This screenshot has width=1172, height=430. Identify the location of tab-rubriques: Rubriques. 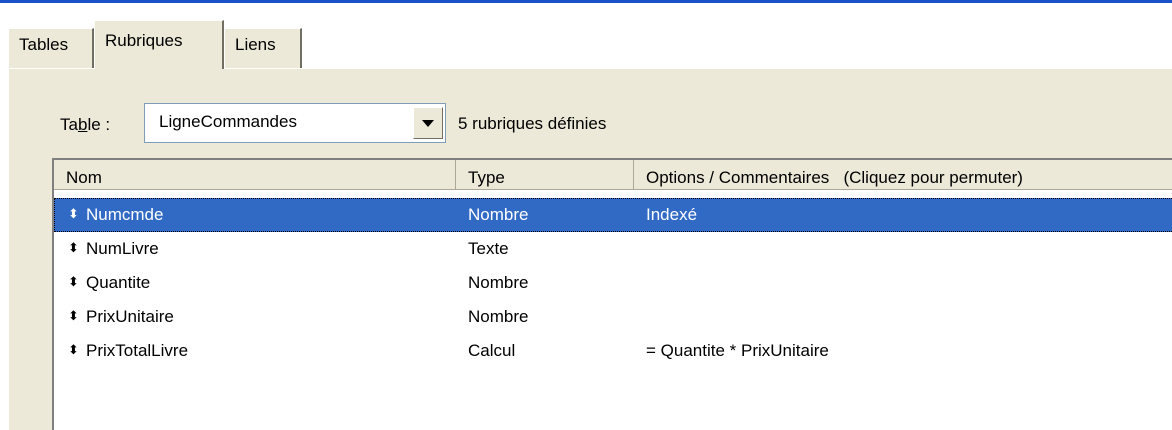
(159, 44).